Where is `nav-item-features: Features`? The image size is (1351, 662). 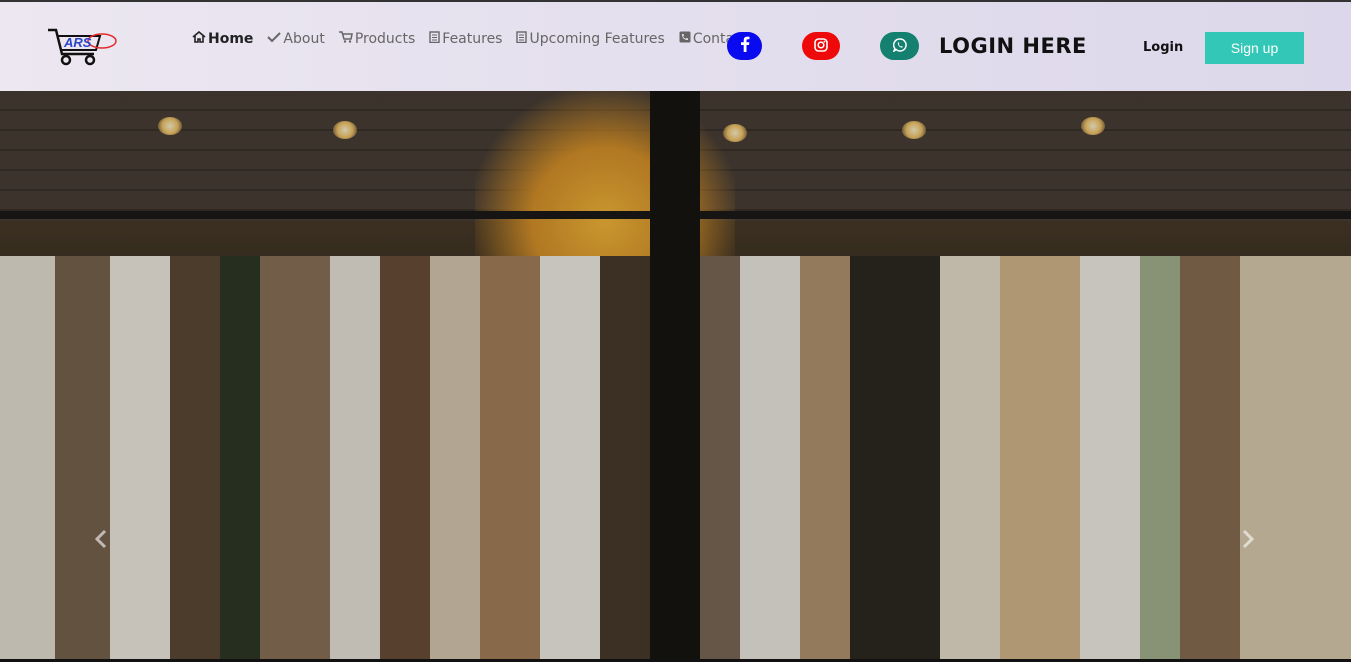
nav-item-features: Features is located at coordinates (465, 39).